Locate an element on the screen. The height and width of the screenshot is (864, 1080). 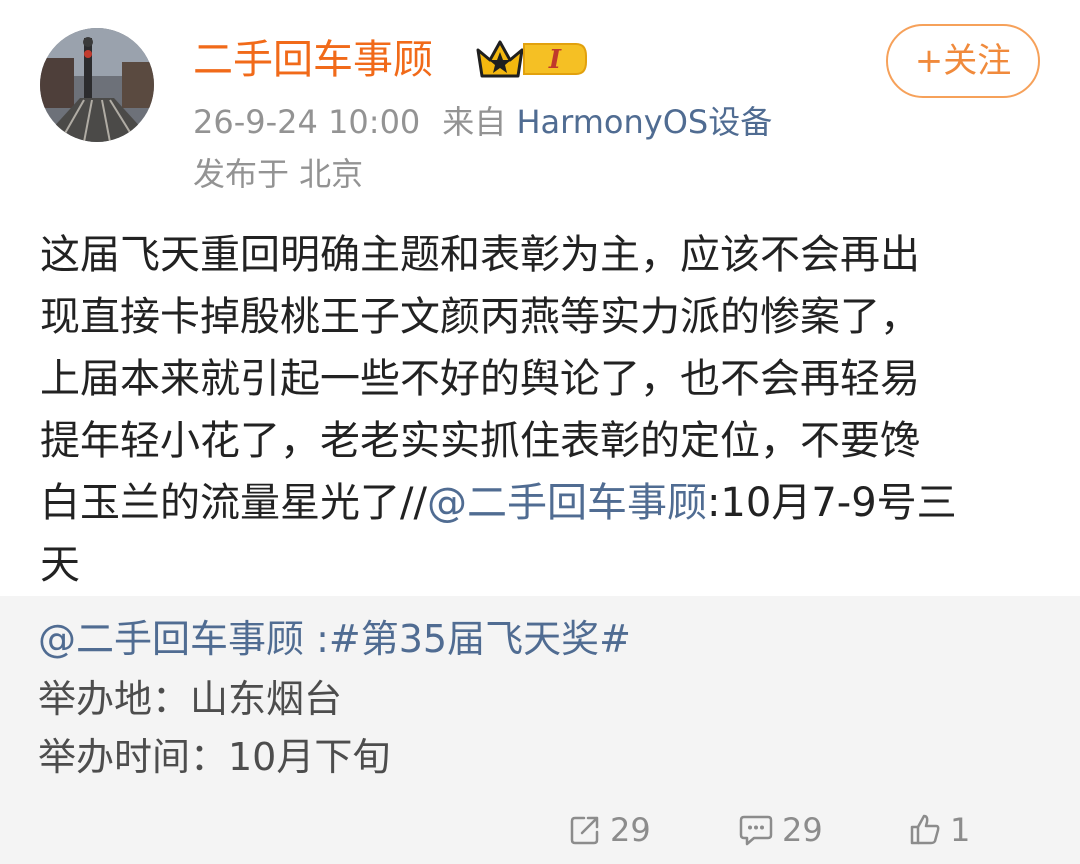
post-body-text: :10月7-9号三 is located at coordinates (831, 503).